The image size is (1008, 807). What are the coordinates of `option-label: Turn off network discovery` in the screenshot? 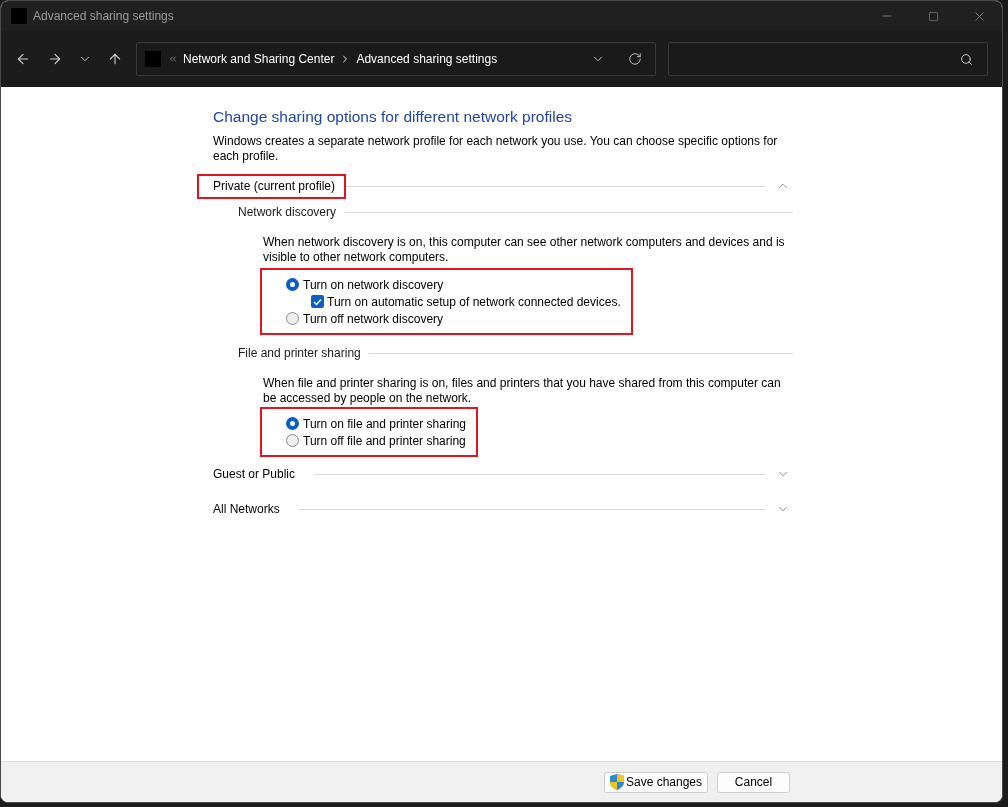 It's located at (373, 318).